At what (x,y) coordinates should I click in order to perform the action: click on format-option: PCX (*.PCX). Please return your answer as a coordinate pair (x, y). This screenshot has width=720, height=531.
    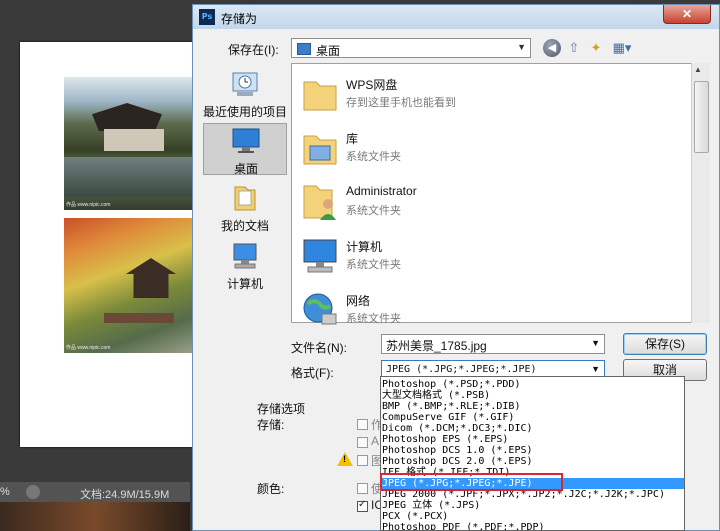
    Looking at the image, I should click on (532, 516).